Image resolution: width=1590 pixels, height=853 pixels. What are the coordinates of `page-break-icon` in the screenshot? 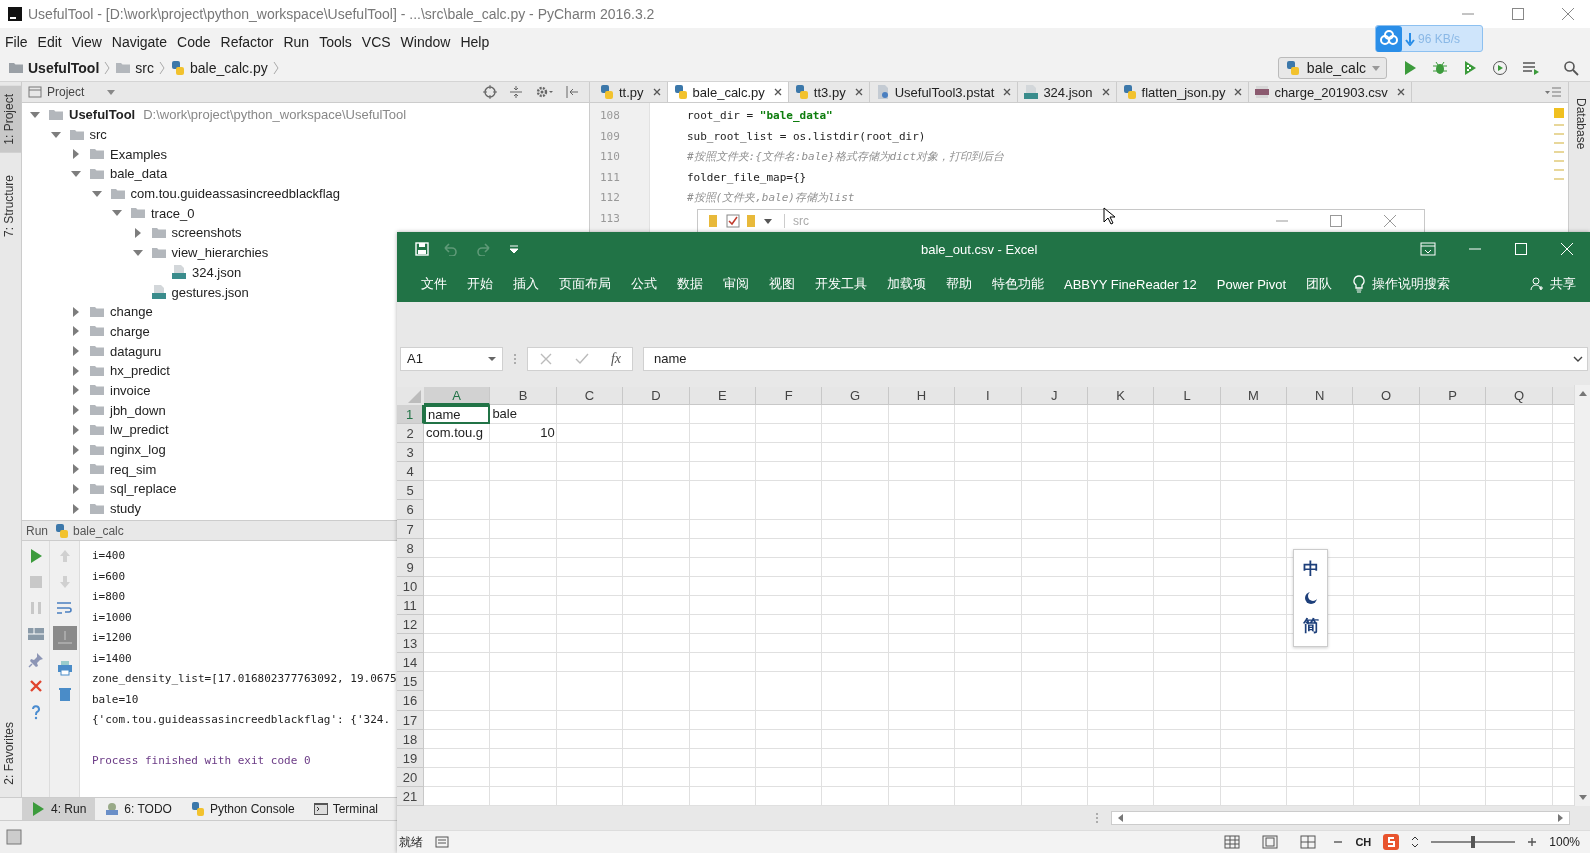 It's located at (1308, 842).